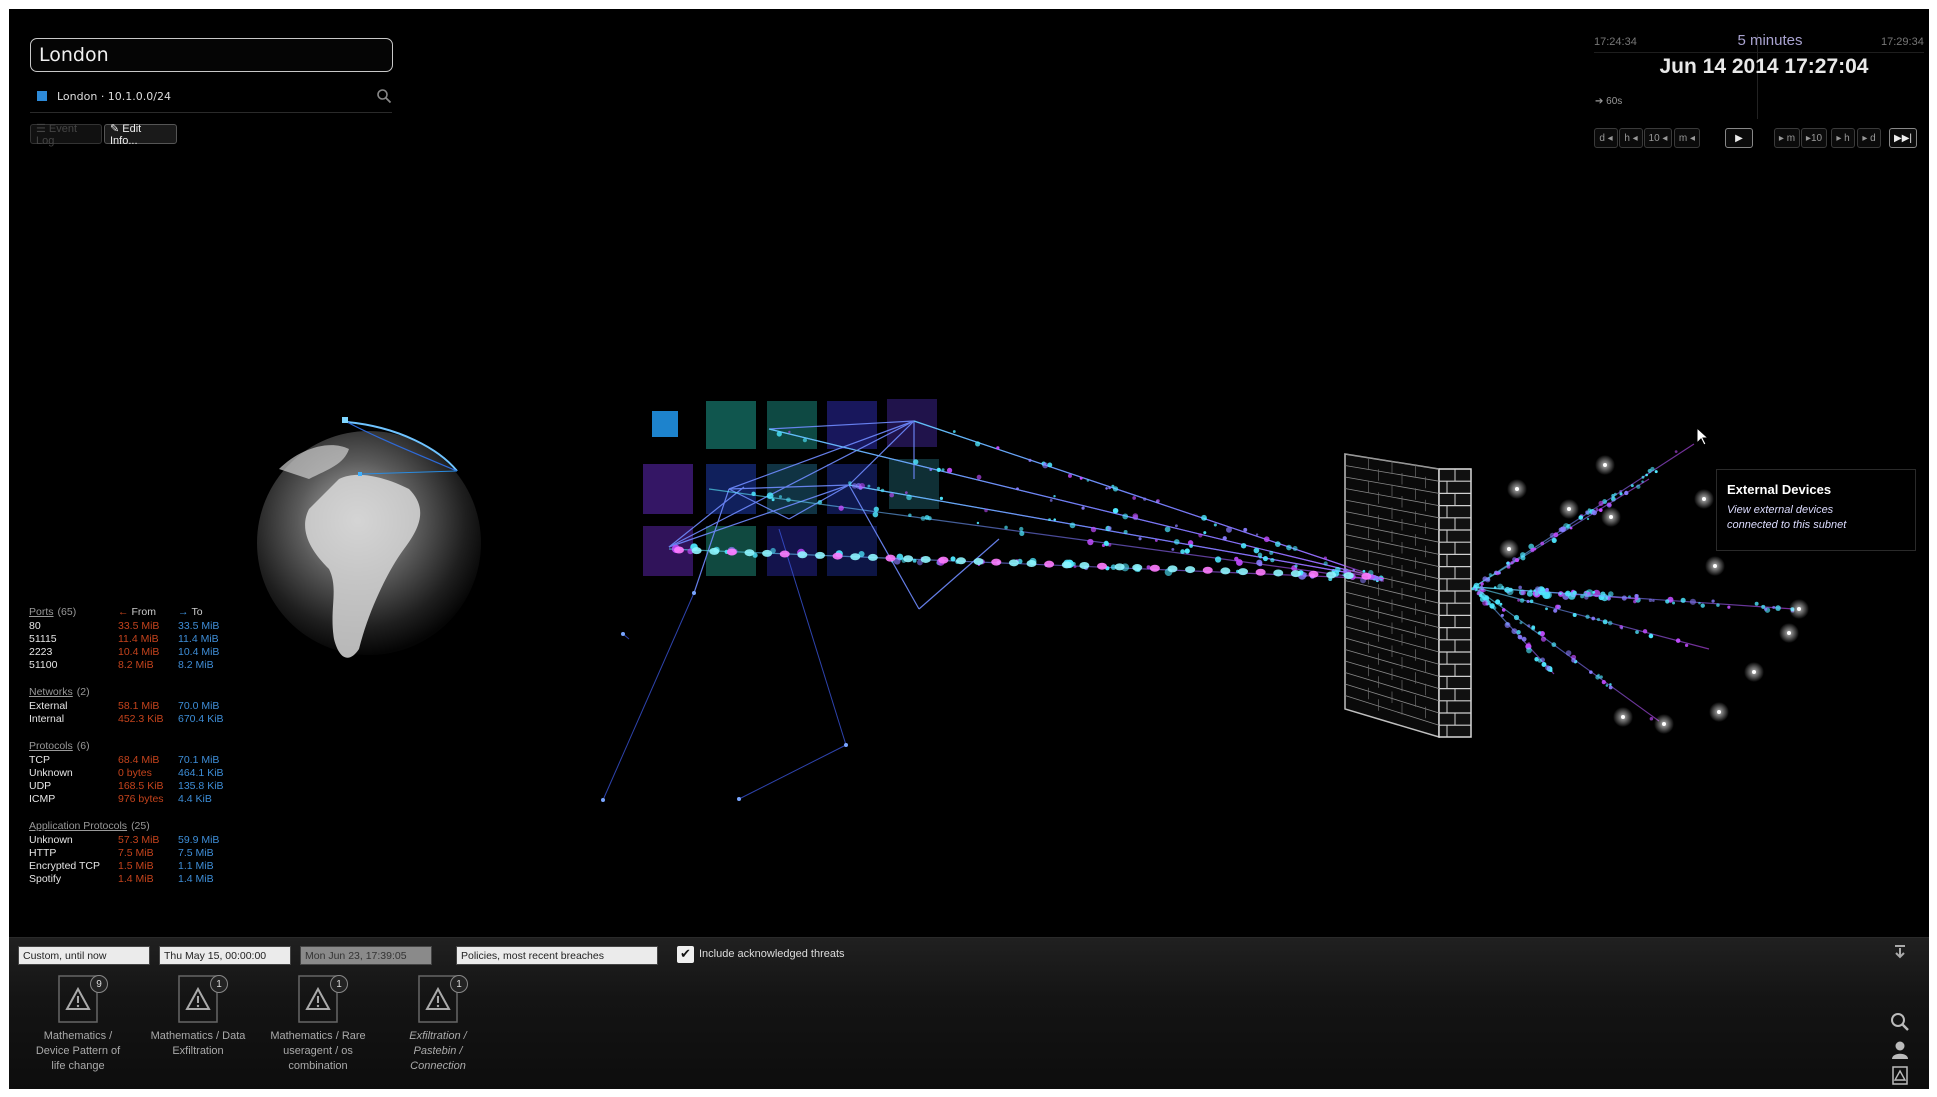 This screenshot has width=1937, height=1097. Describe the element at coordinates (369, 537) in the screenshot. I see `globe` at that location.